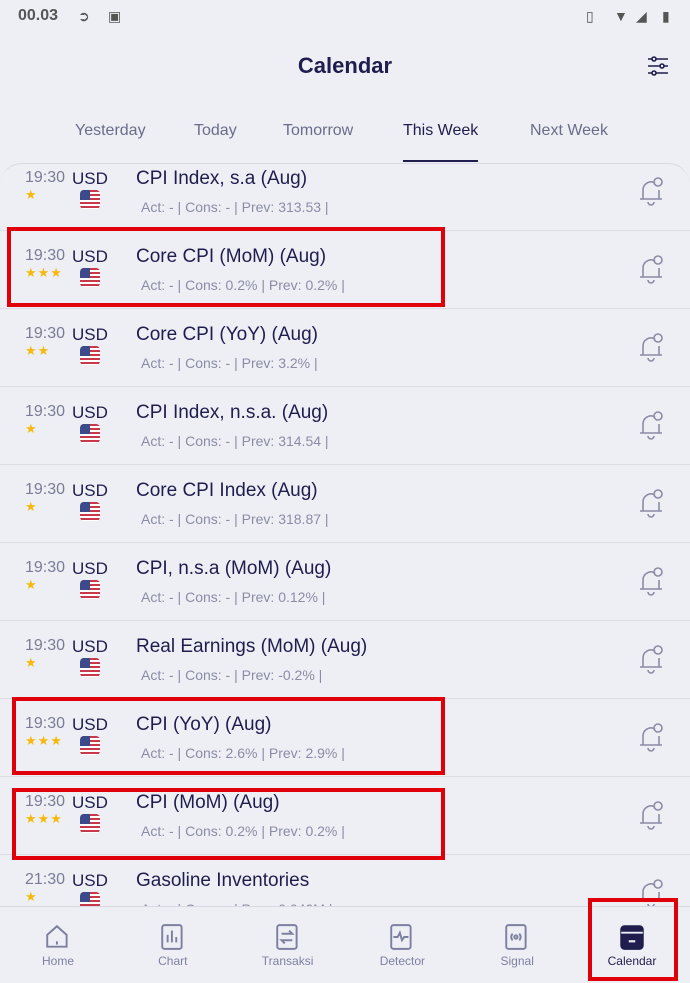 The width and height of the screenshot is (690, 983). What do you see at coordinates (115, 16) in the screenshot?
I see `app-notification-icon: ▣` at bounding box center [115, 16].